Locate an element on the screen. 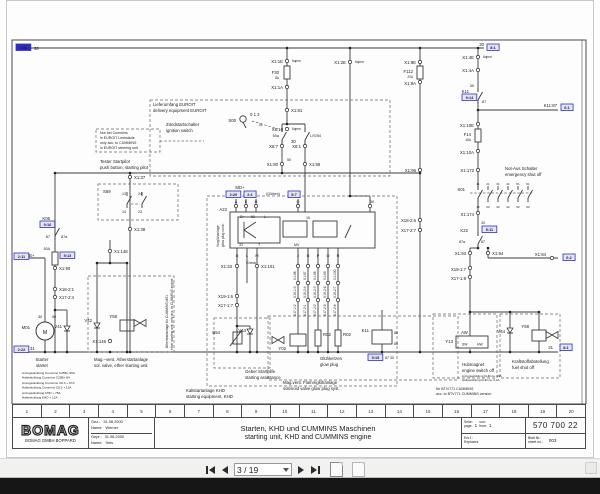 The image size is (600, 494). grid-number: 18 is located at coordinates (514, 411).